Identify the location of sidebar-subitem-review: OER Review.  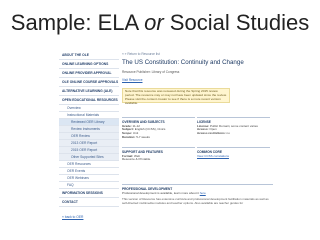
(89, 136).